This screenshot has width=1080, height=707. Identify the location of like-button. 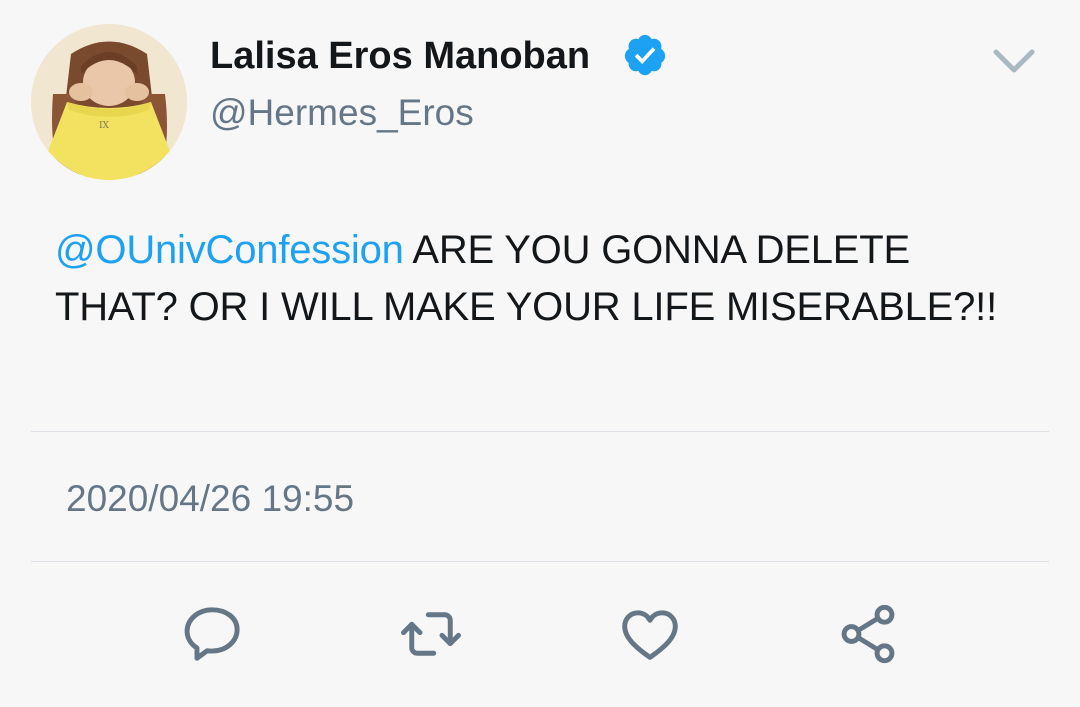
(650, 634).